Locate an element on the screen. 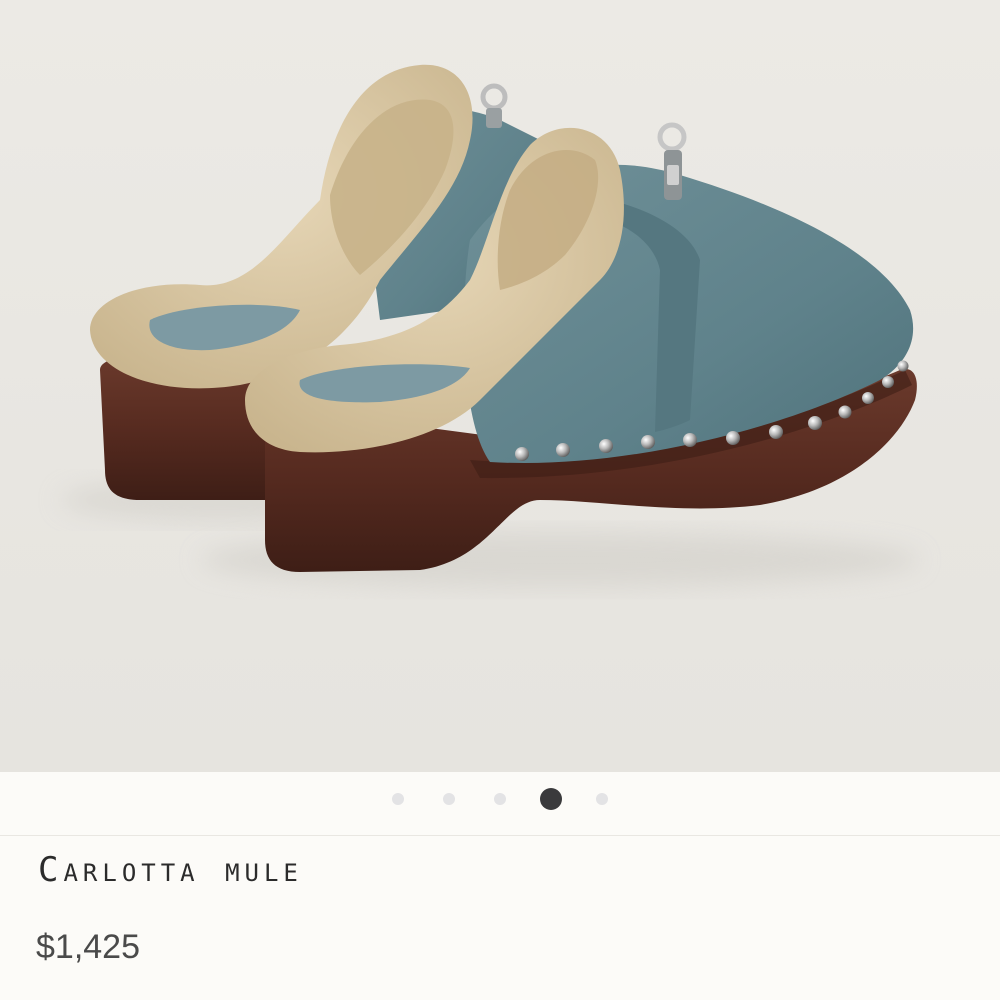 The image size is (1000, 1000). pagination-dots is located at coordinates (500, 799).